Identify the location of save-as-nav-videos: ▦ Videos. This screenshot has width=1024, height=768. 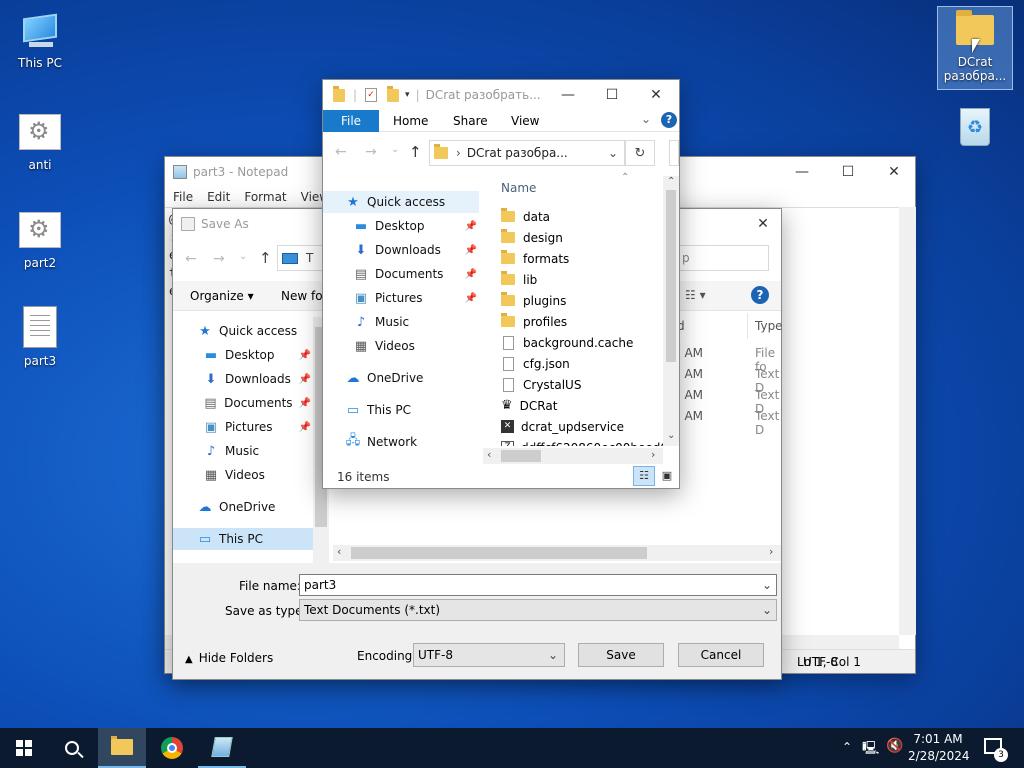
(234, 475).